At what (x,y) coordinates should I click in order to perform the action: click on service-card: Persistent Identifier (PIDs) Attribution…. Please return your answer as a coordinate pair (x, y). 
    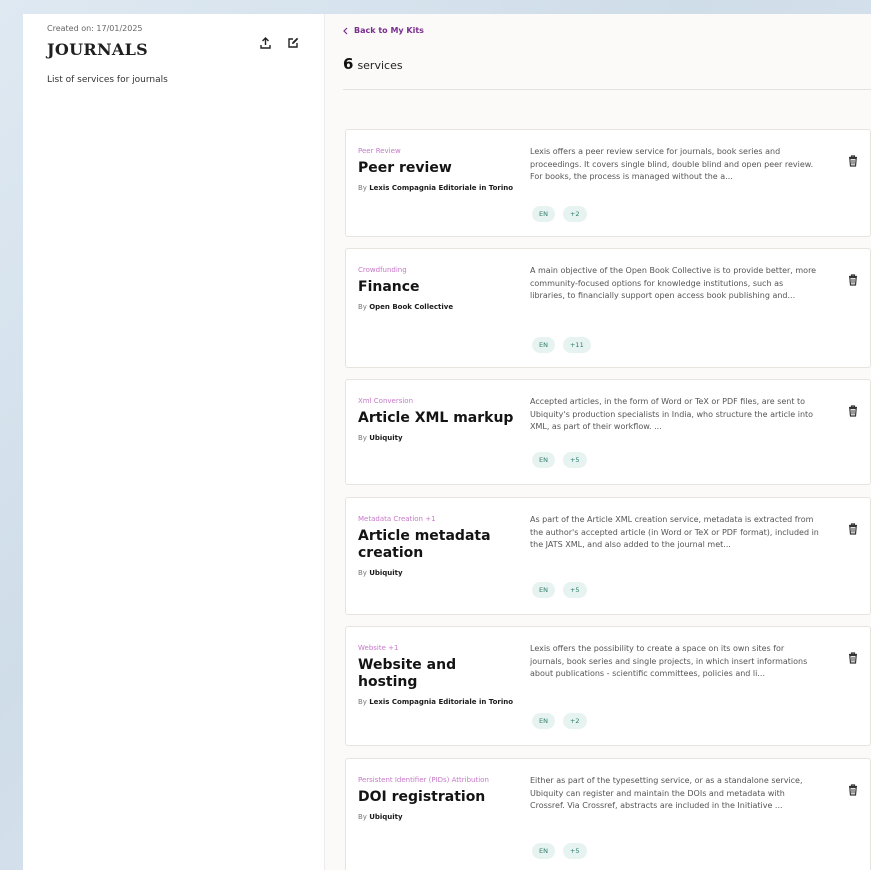
    Looking at the image, I should click on (608, 814).